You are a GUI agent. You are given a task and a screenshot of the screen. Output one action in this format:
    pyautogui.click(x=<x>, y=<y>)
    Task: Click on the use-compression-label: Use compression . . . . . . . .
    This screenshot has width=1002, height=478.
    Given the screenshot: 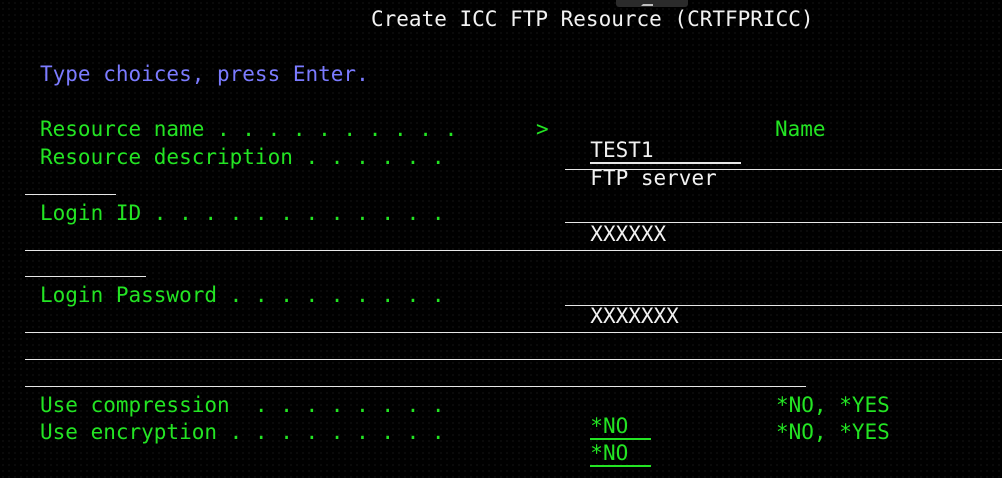 What is the action you would take?
    pyautogui.click(x=242, y=405)
    